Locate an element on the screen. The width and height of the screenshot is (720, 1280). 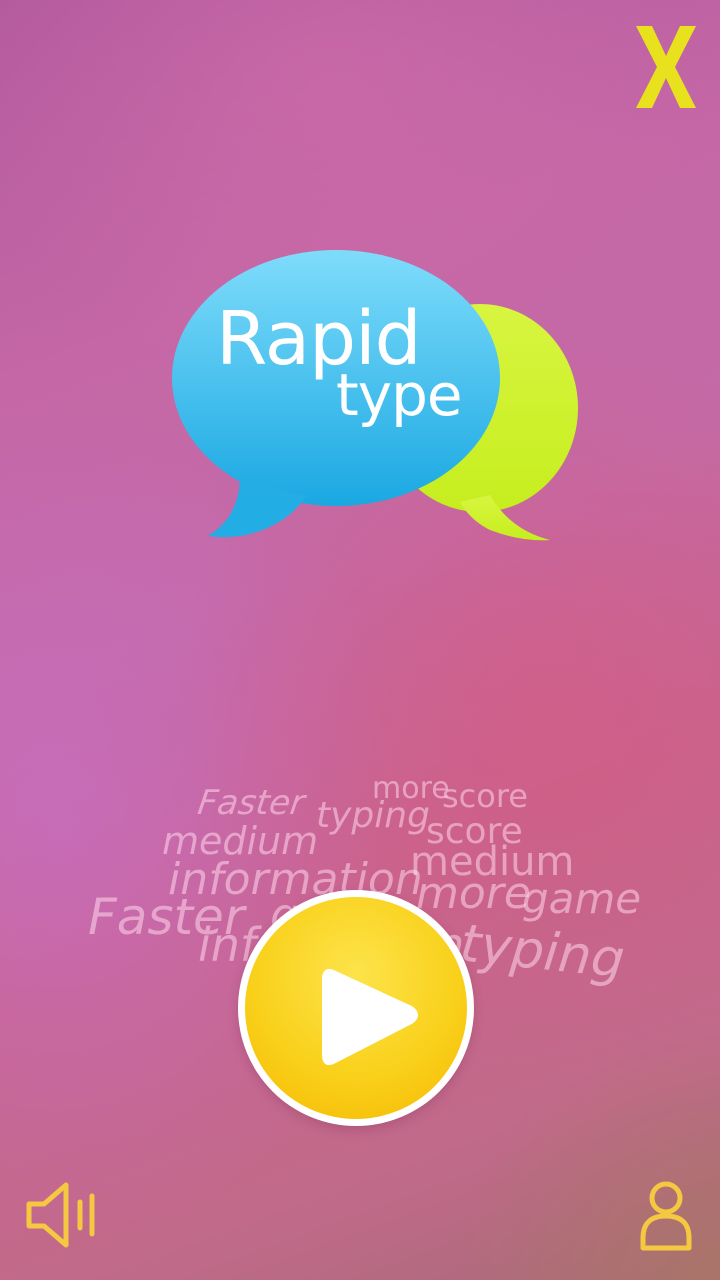
play-button is located at coordinates (356, 1008).